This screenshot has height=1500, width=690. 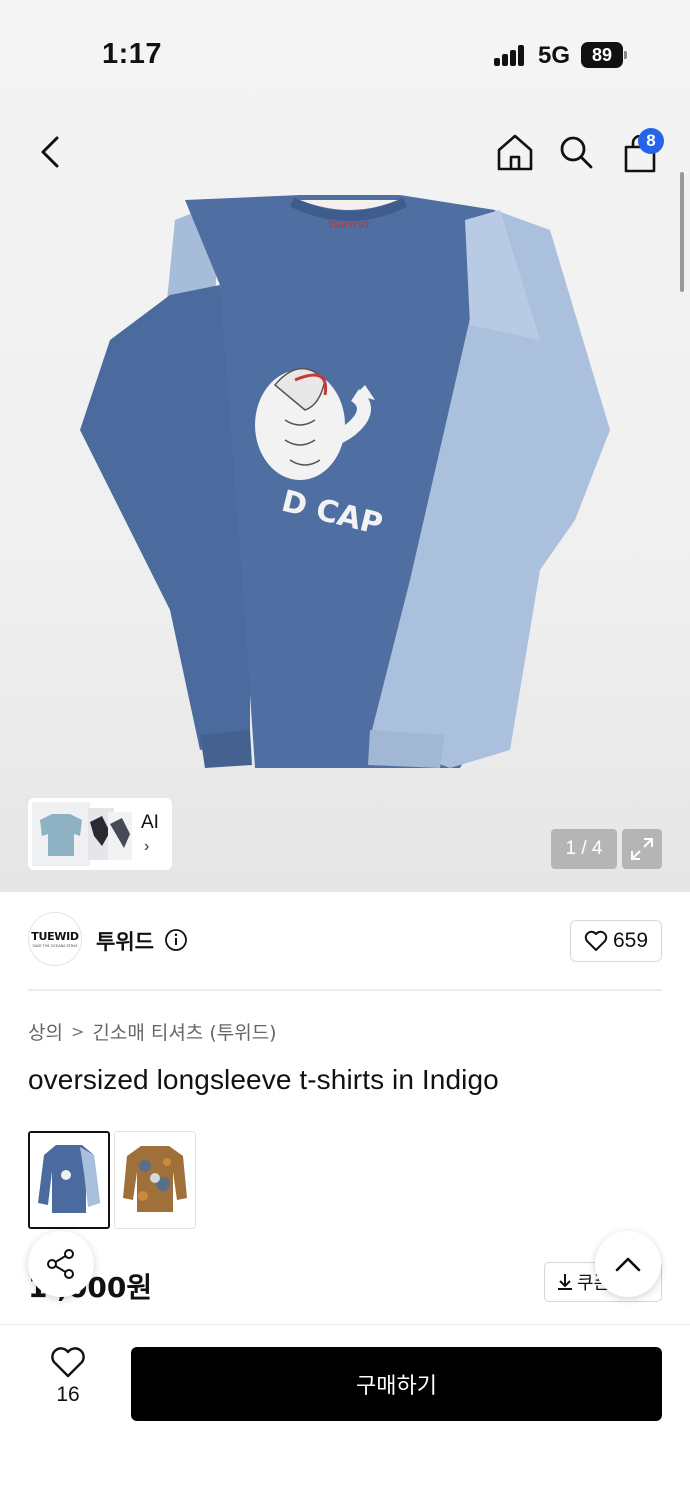 What do you see at coordinates (155, 1180) in the screenshot?
I see `color-variant-camo` at bounding box center [155, 1180].